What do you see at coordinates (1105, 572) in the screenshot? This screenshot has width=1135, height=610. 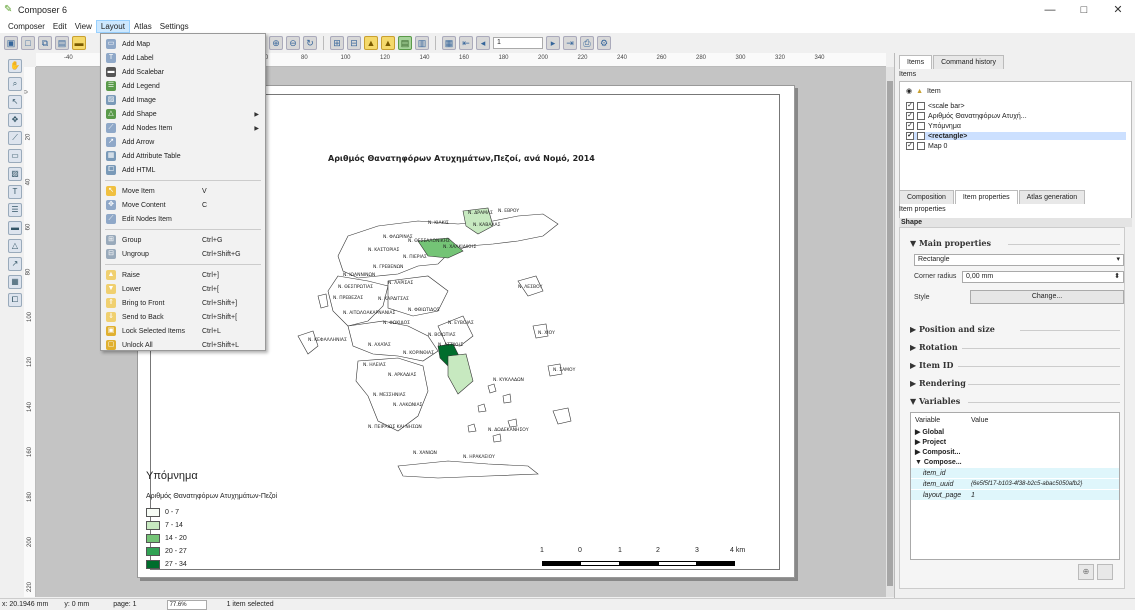 I see `remove-variable-button` at bounding box center [1105, 572].